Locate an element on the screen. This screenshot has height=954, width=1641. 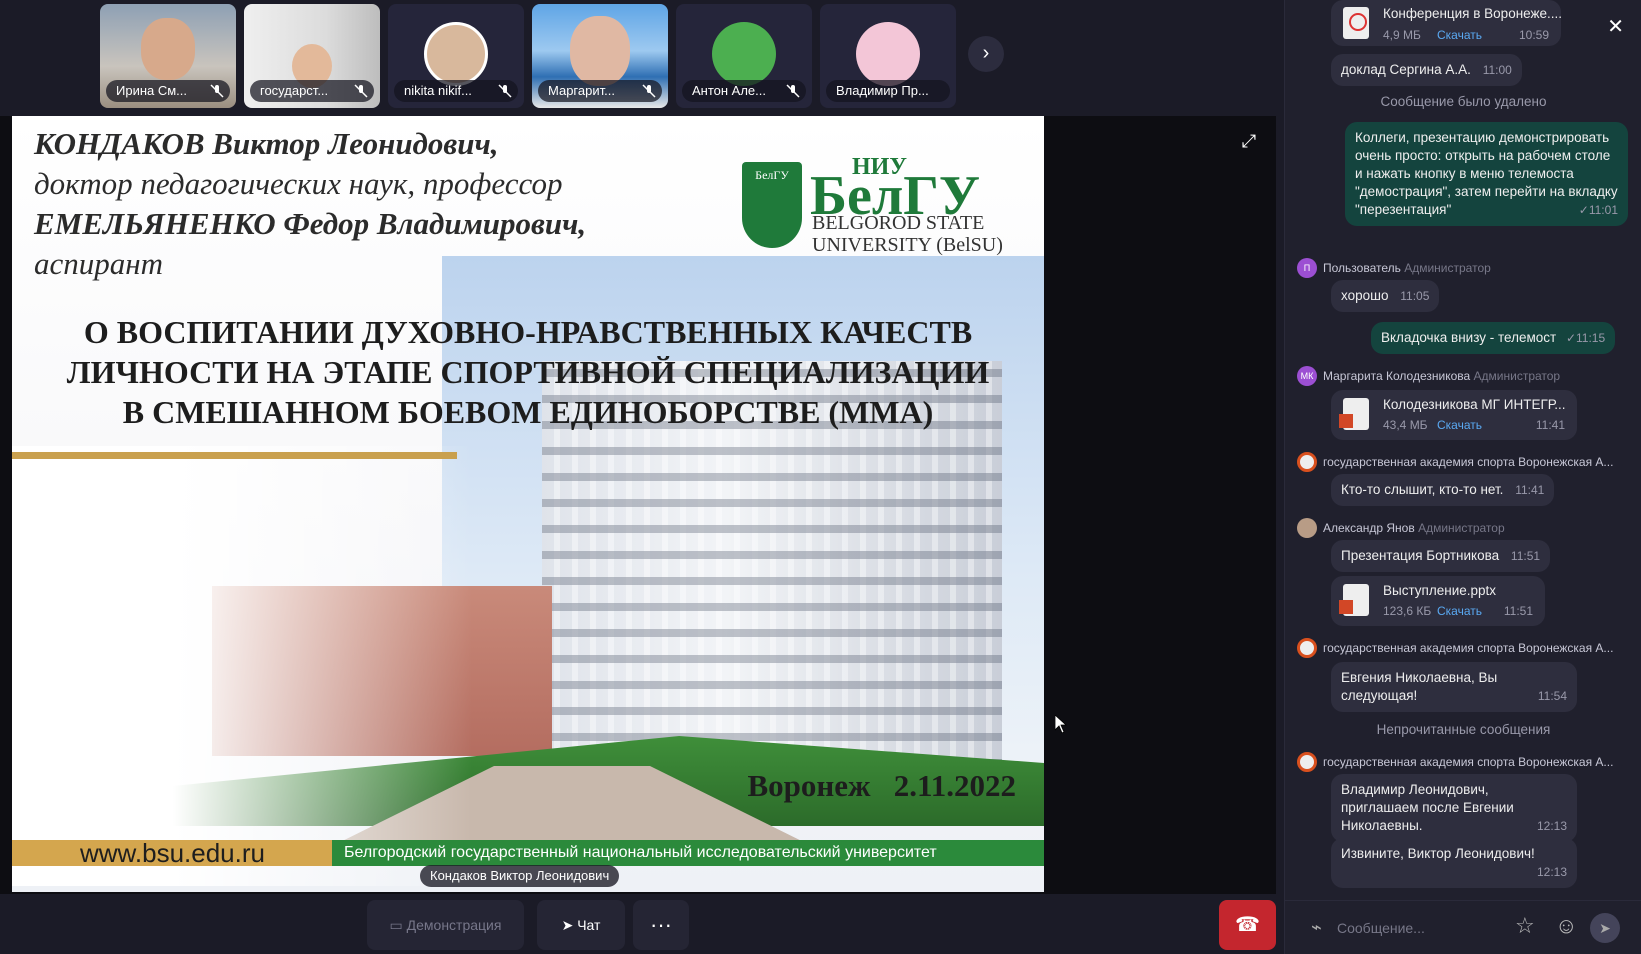
file-size: 4,9 МБ is located at coordinates (1402, 35).